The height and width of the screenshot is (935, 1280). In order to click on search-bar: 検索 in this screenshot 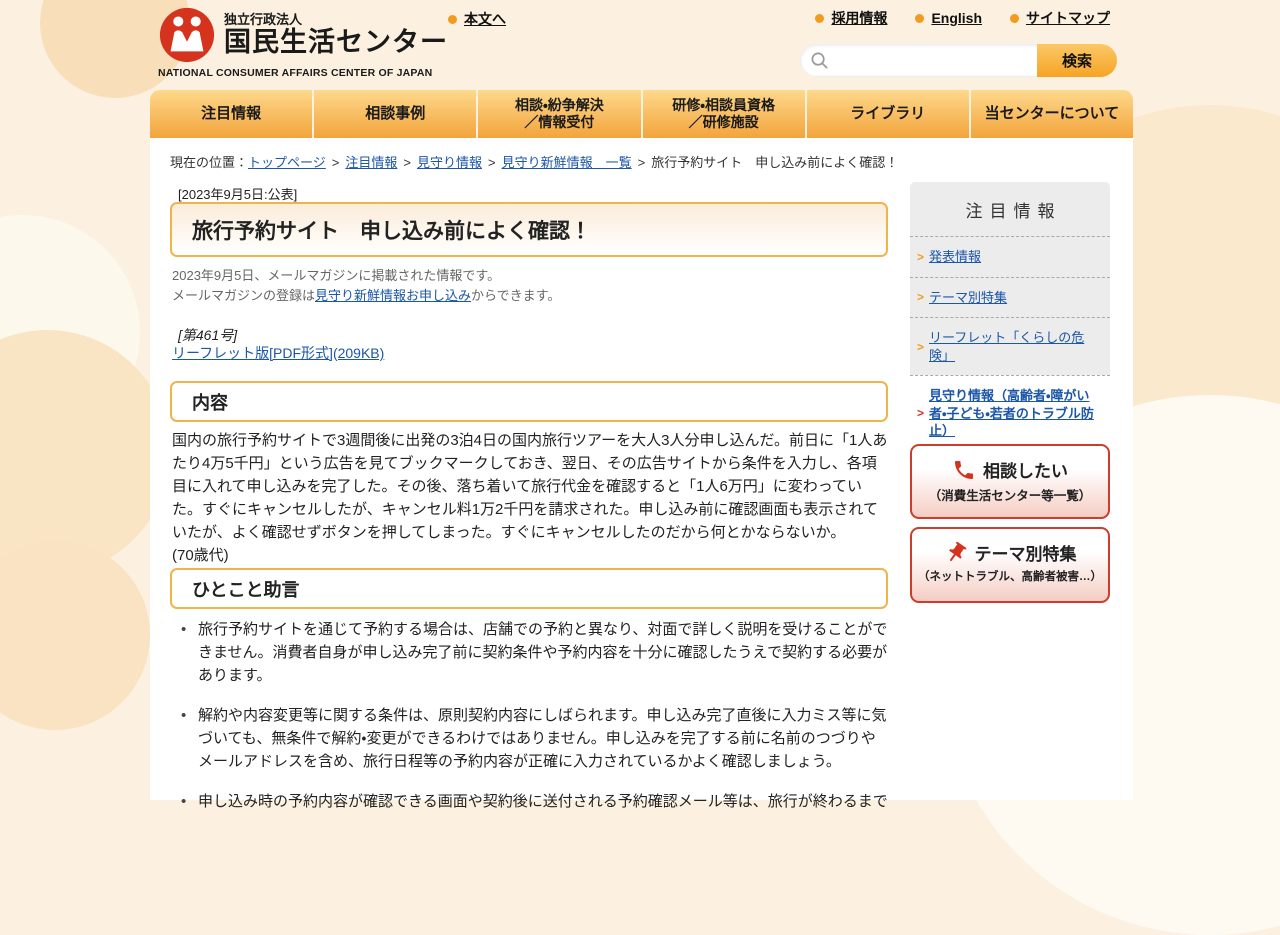, I will do `click(958, 60)`.